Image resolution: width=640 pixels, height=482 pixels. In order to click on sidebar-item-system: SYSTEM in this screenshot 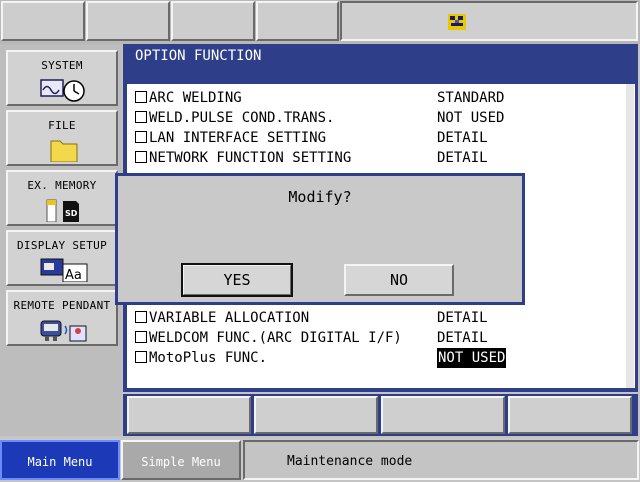, I will do `click(62, 78)`.